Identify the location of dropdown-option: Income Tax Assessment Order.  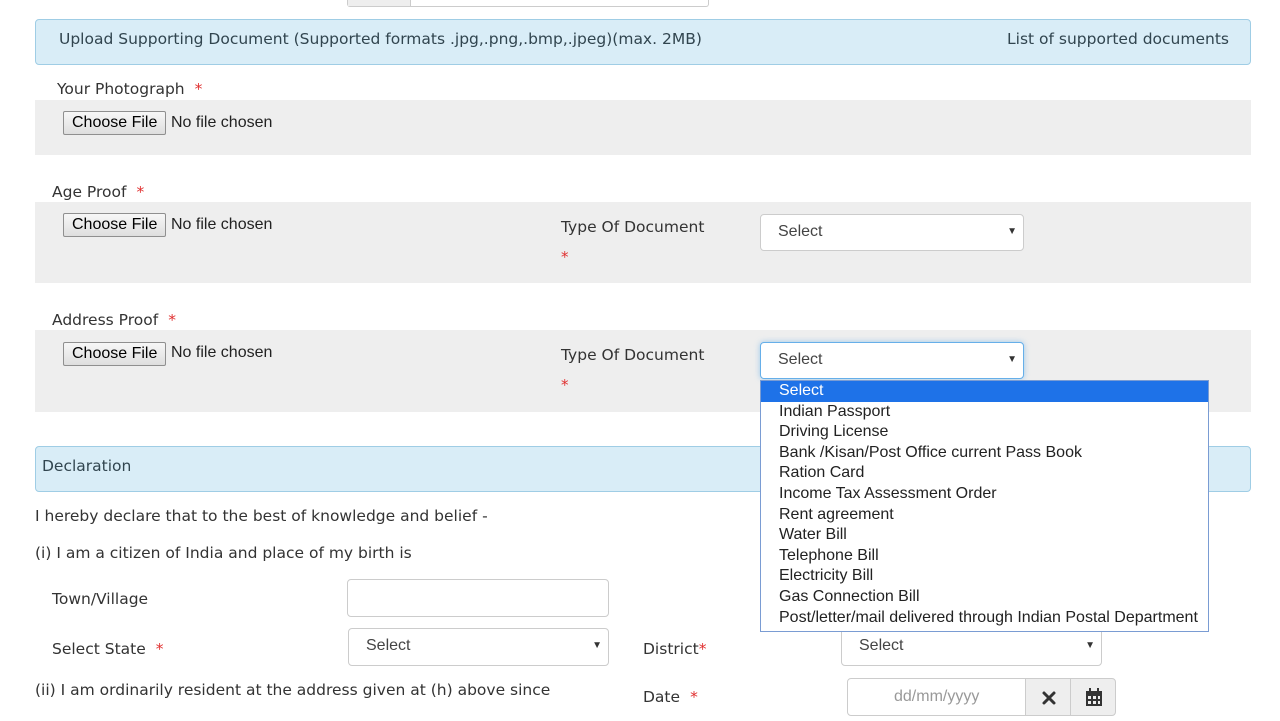
(984, 494).